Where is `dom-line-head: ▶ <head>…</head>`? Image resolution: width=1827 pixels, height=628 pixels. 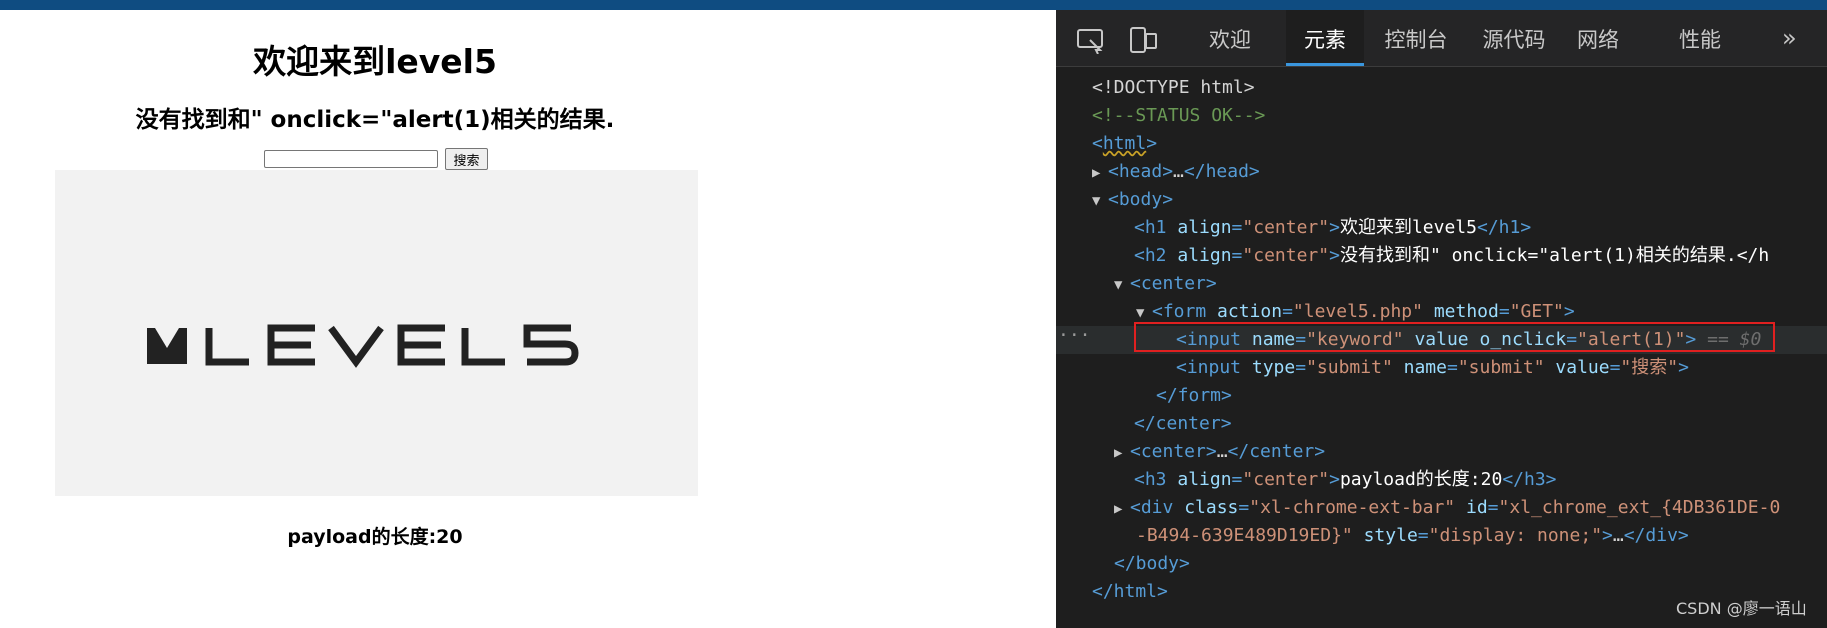
dom-line-head: ▶ <head>…</head> is located at coordinates (1441, 172).